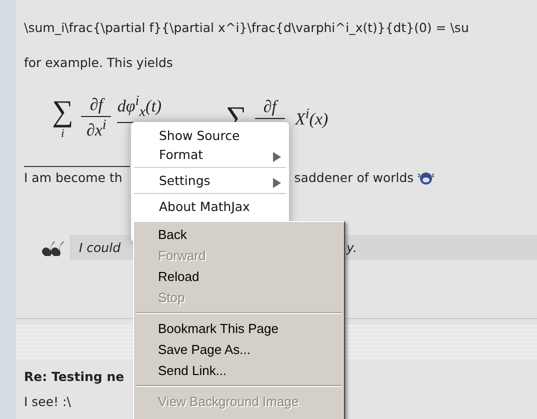 The image size is (537, 419). Describe the element at coordinates (210, 206) in the screenshot. I see `menu-item: About MathJax` at that location.